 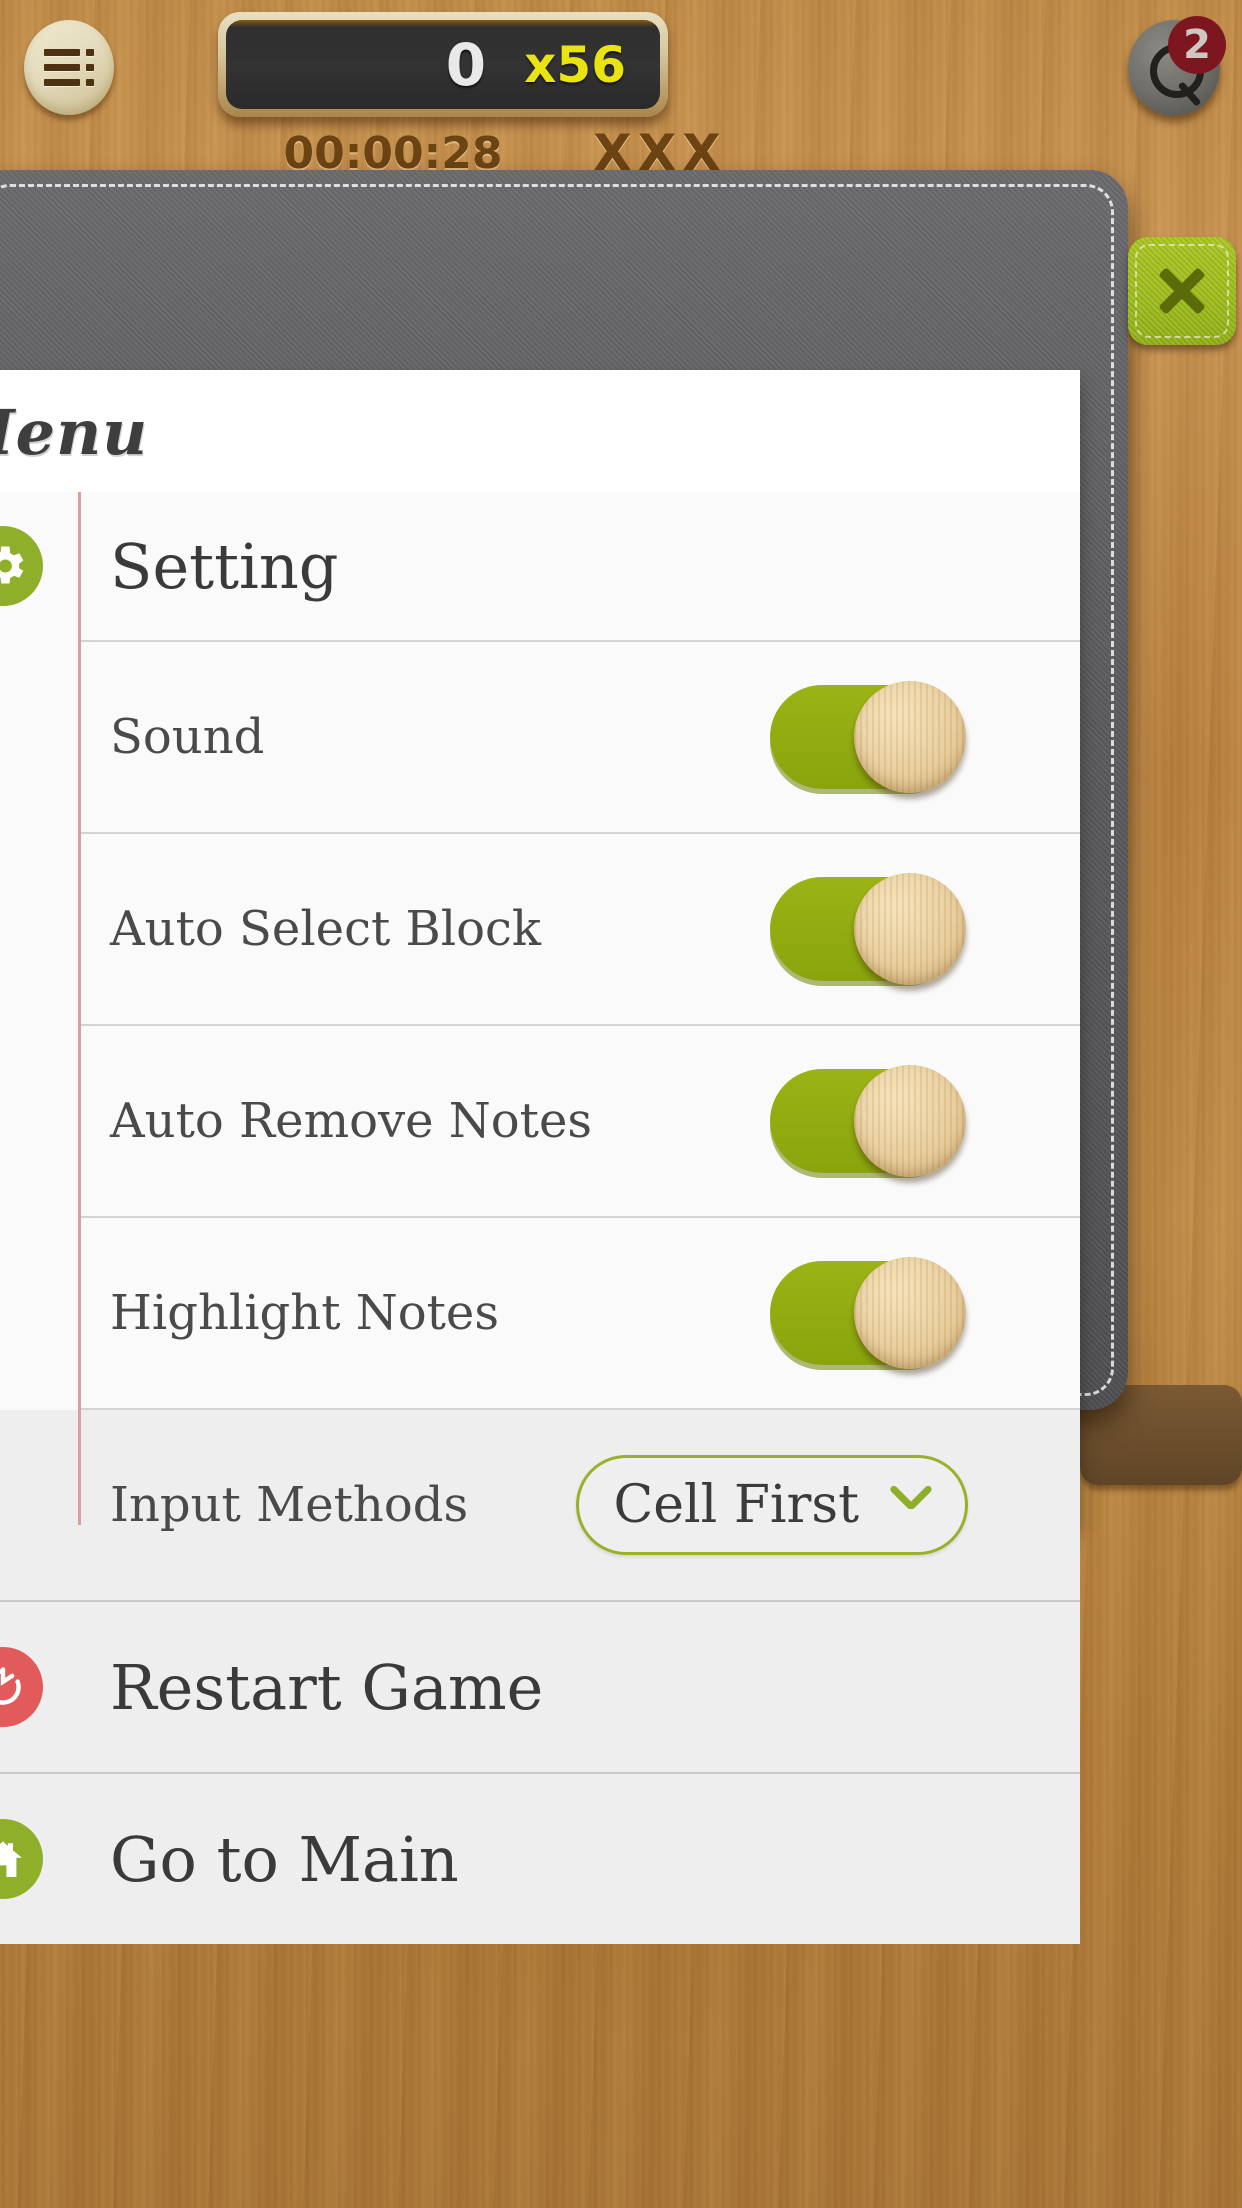 I want to click on menu-item-label: Go to Main, so click(x=284, y=1859).